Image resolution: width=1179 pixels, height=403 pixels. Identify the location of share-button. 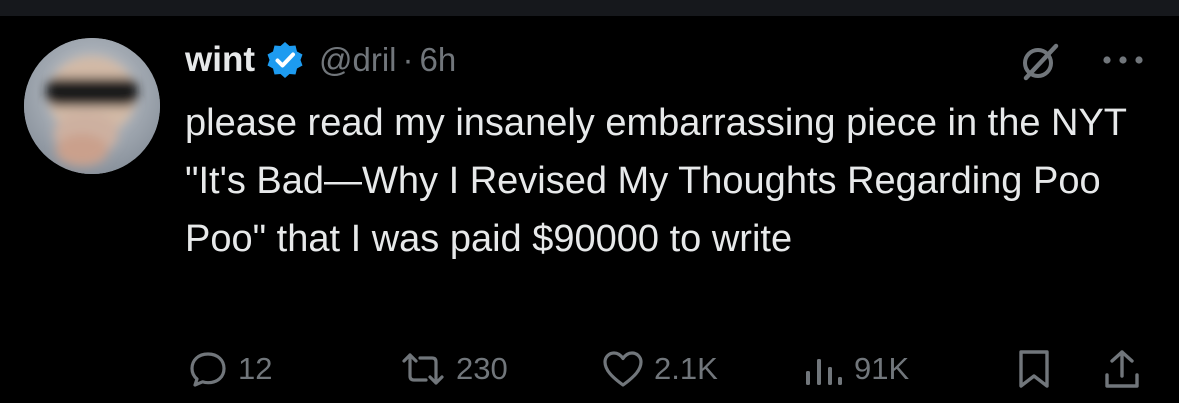
(1122, 369).